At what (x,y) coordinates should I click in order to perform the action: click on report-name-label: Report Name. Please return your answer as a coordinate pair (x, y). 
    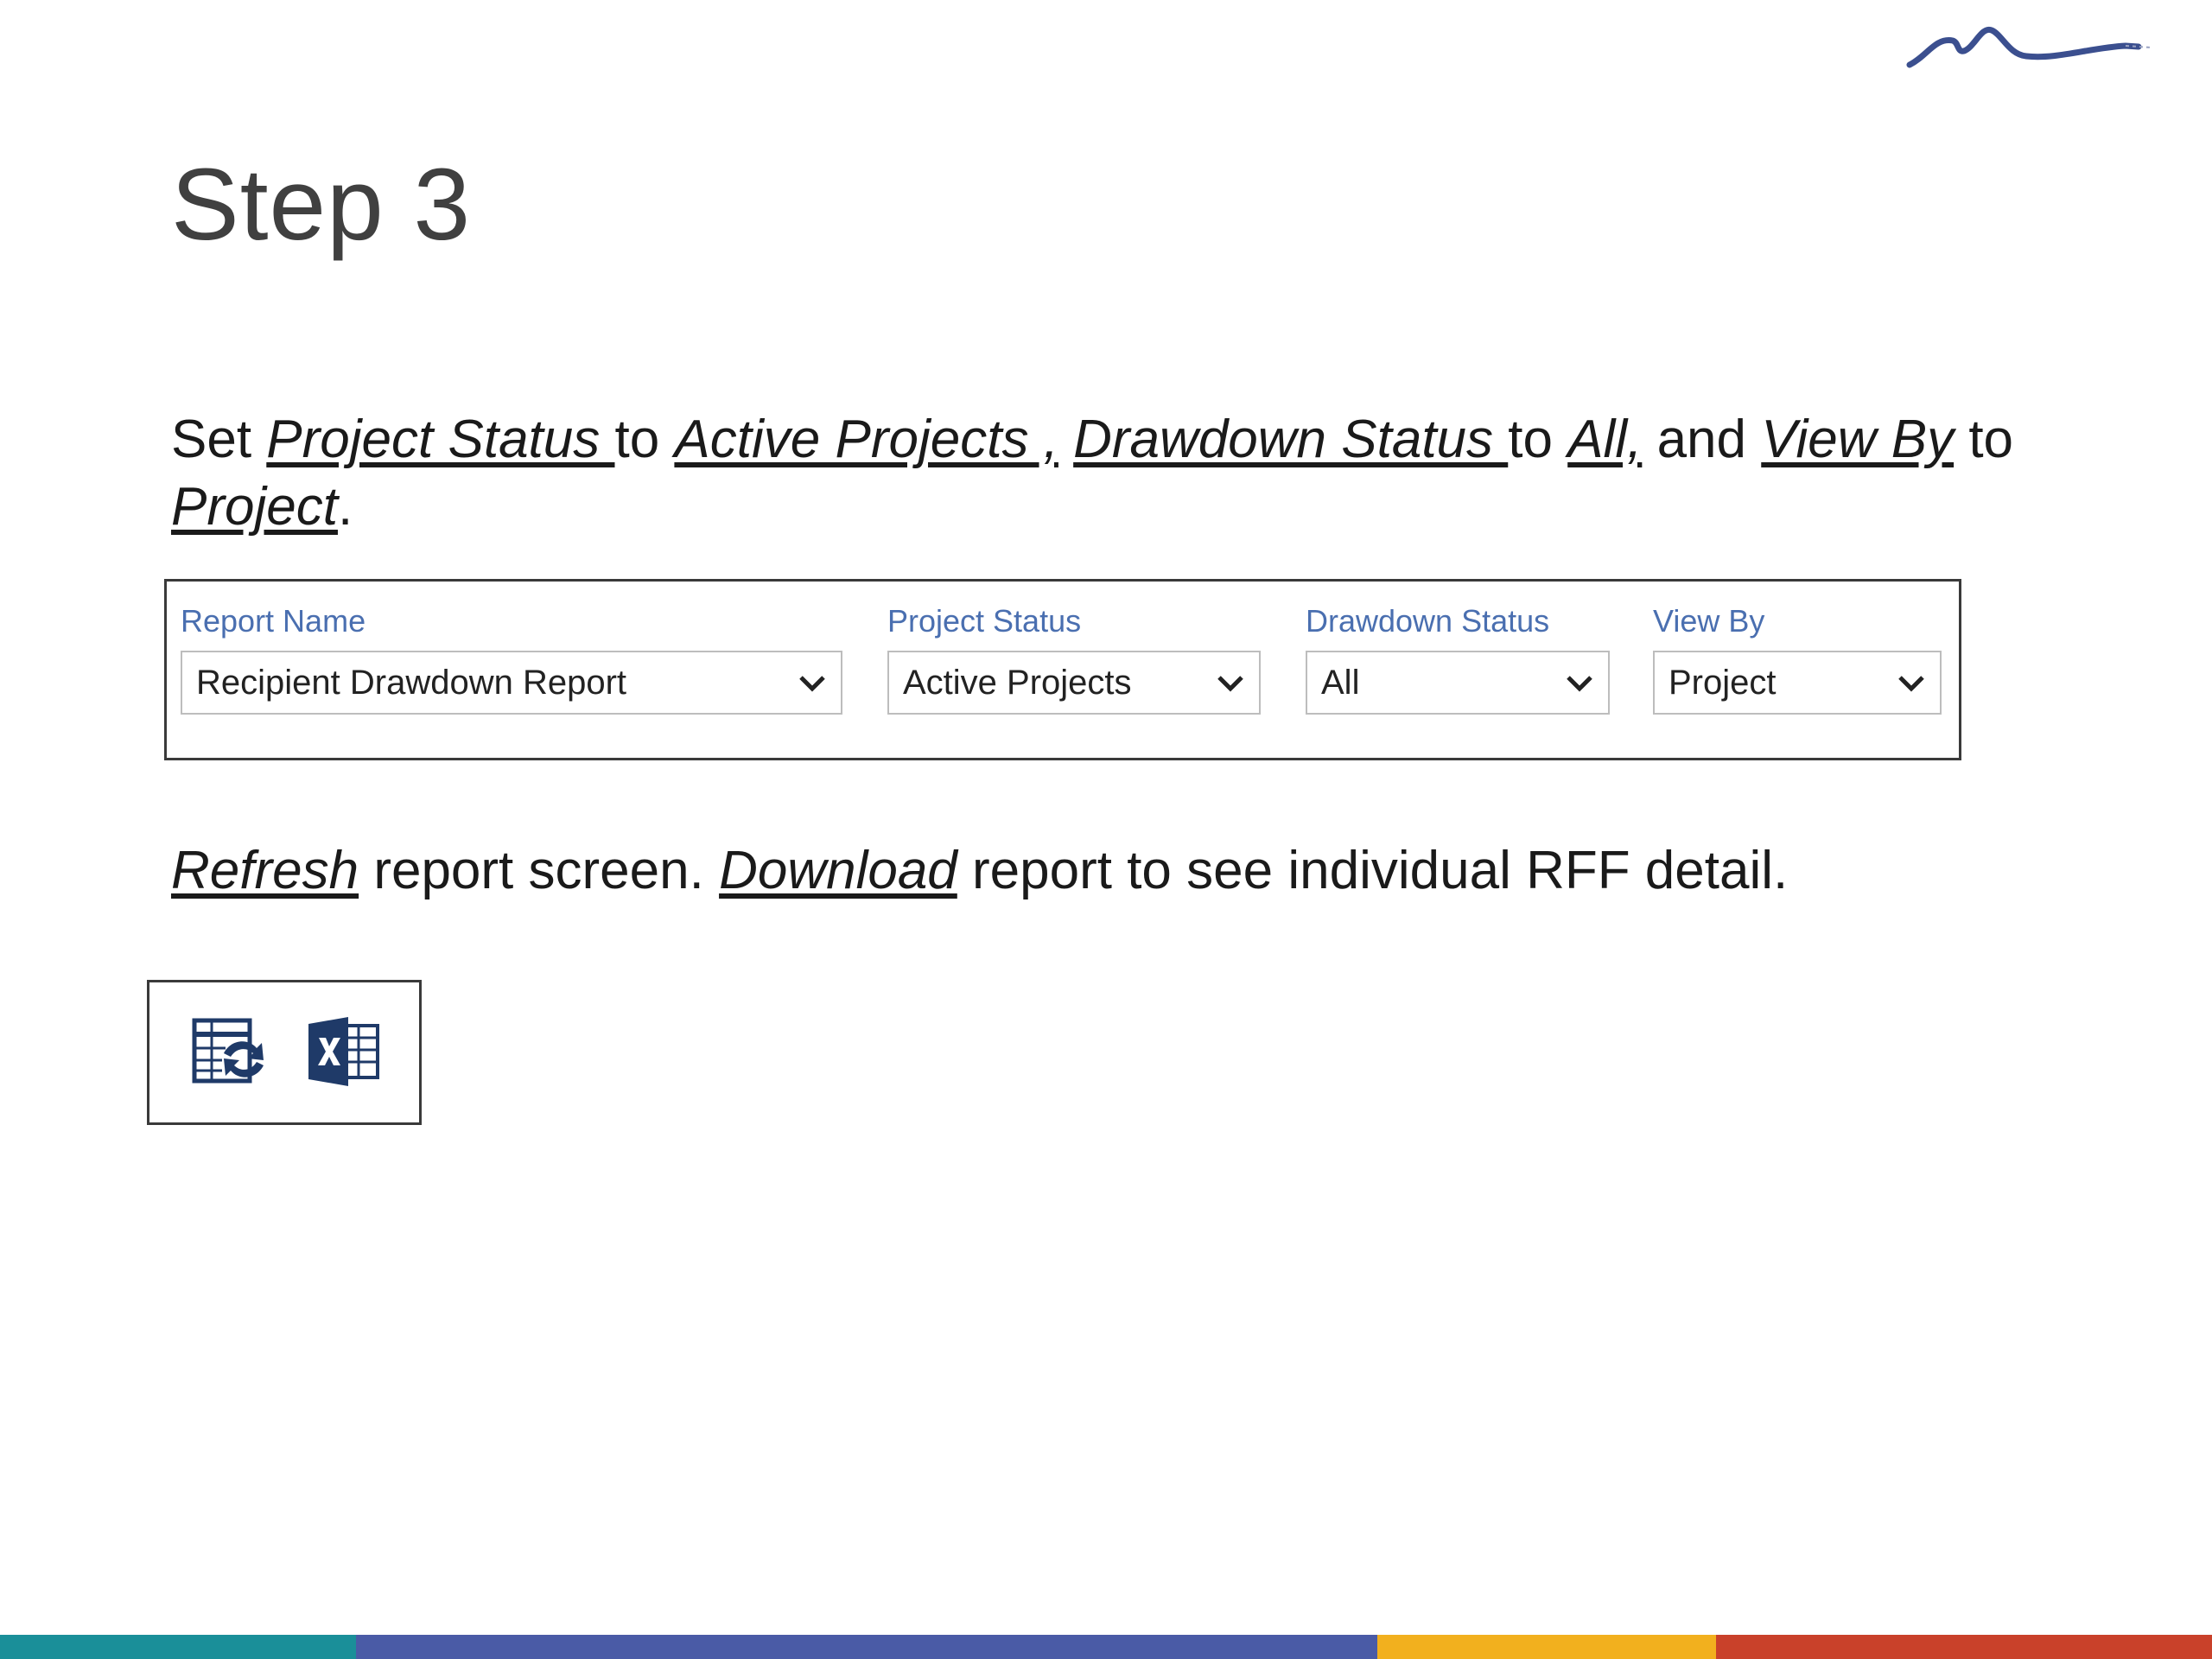
    Looking at the image, I should click on (273, 621).